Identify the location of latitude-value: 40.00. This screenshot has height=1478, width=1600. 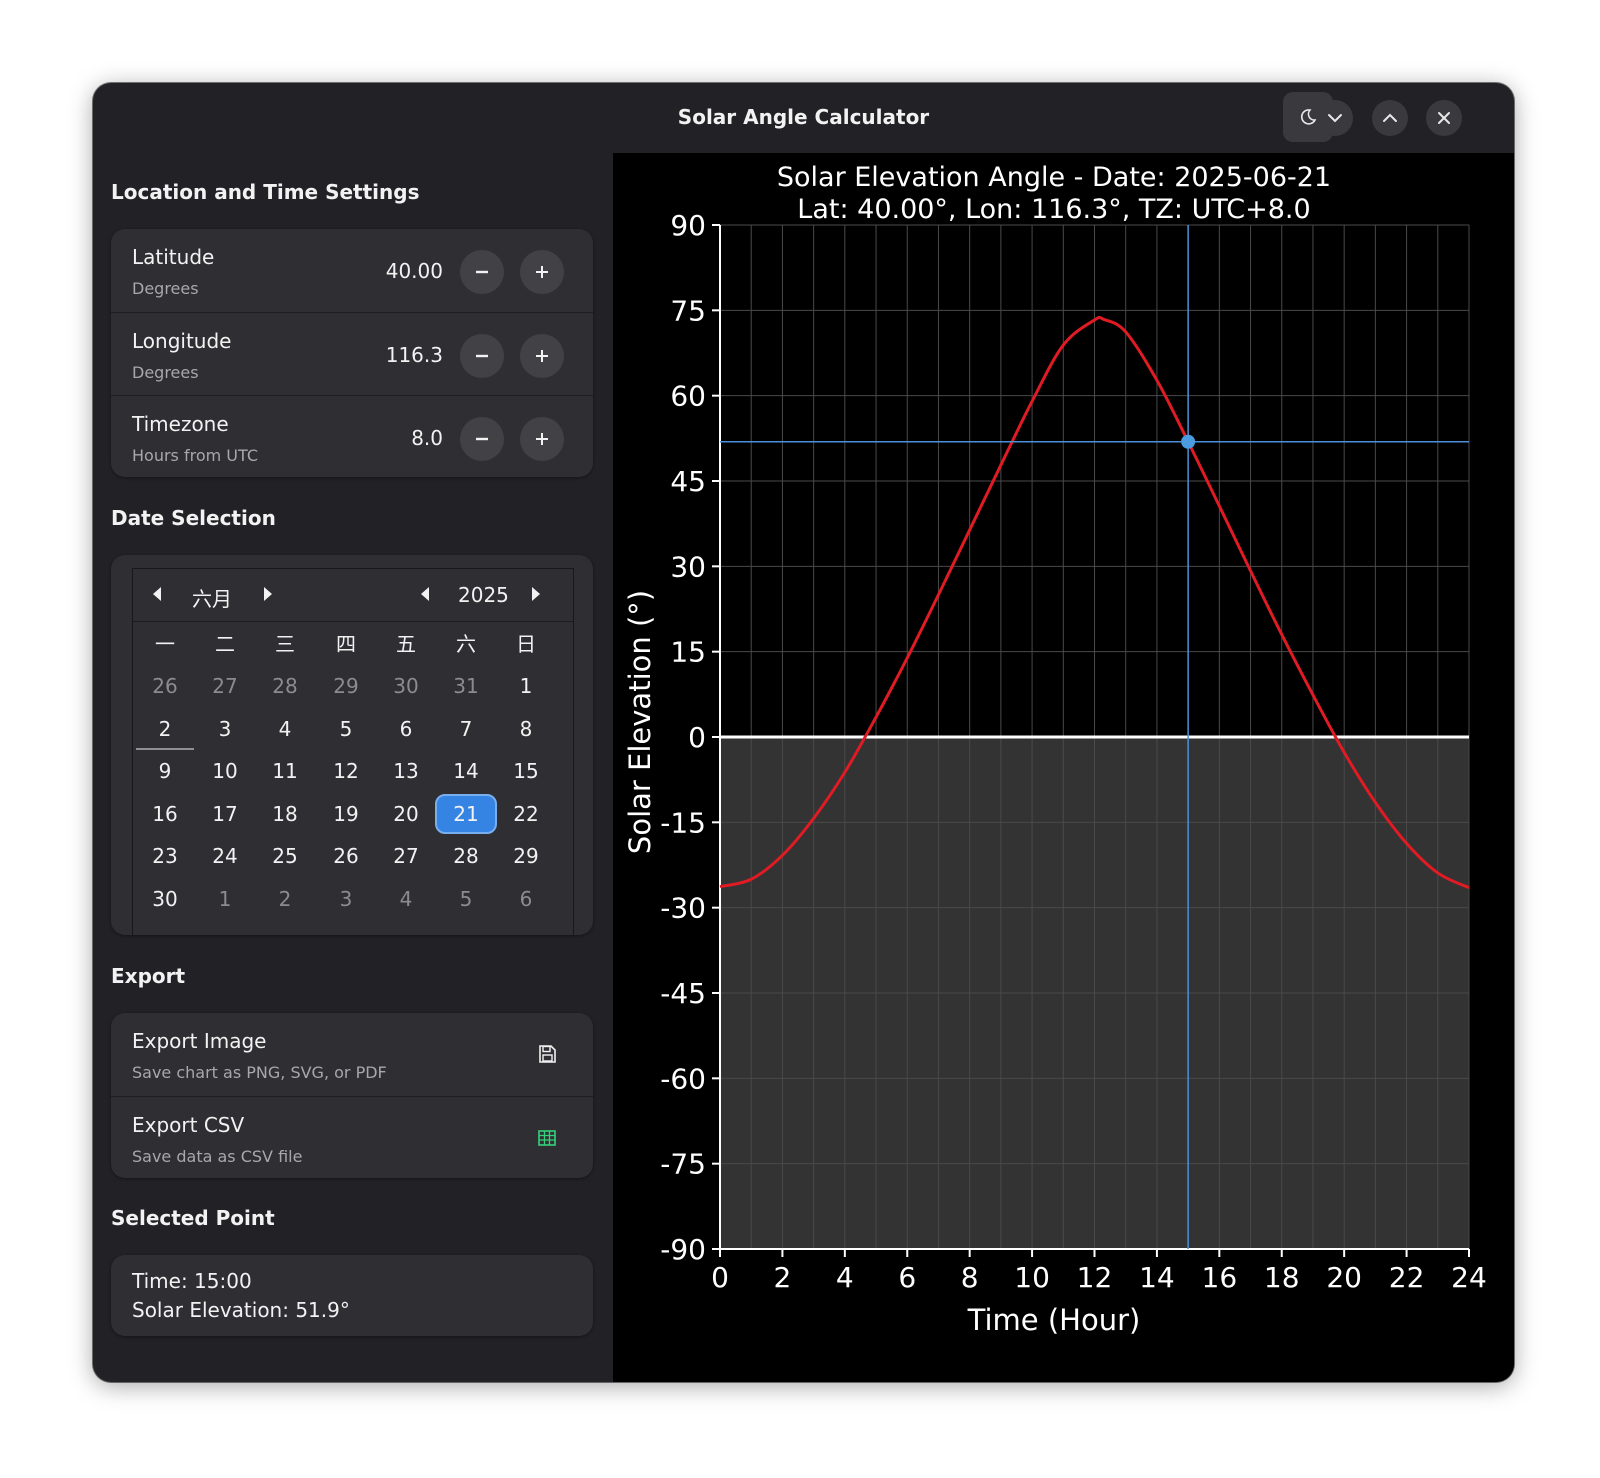
(414, 271).